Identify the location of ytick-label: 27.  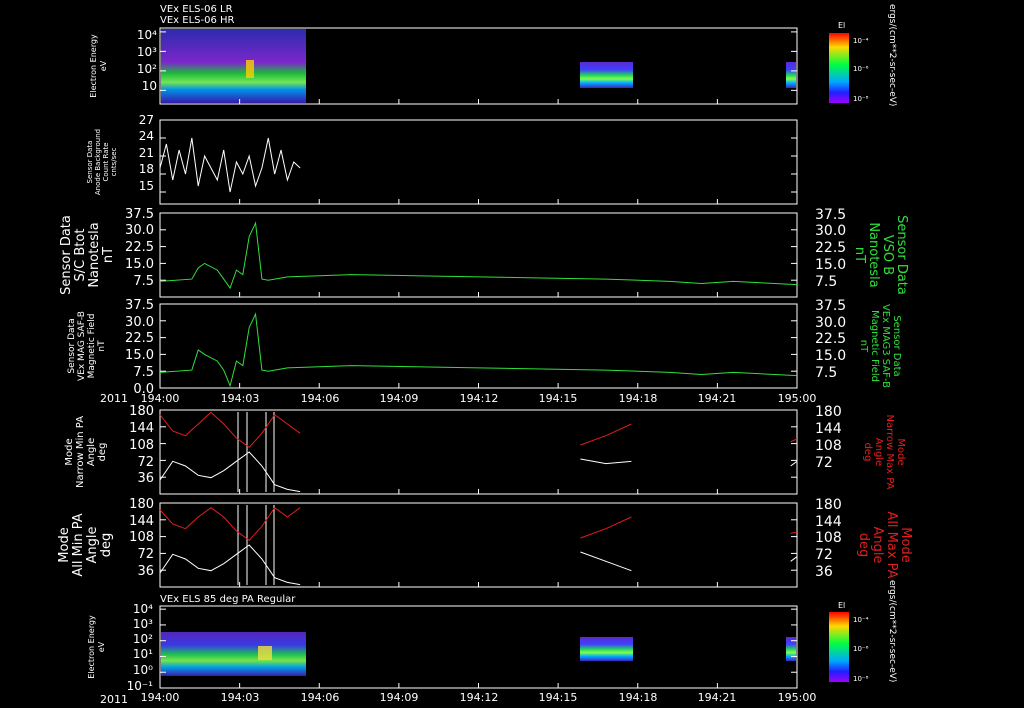
(146, 120).